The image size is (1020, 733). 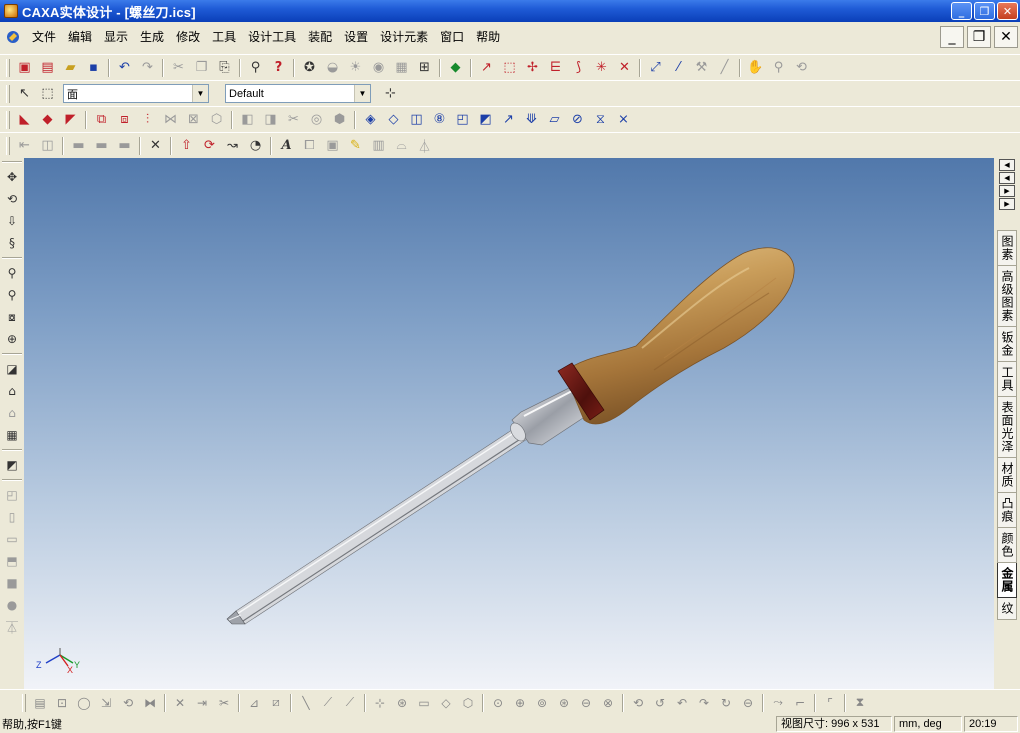 I want to click on sketch-trim-icon: ✂, so click(x=224, y=703).